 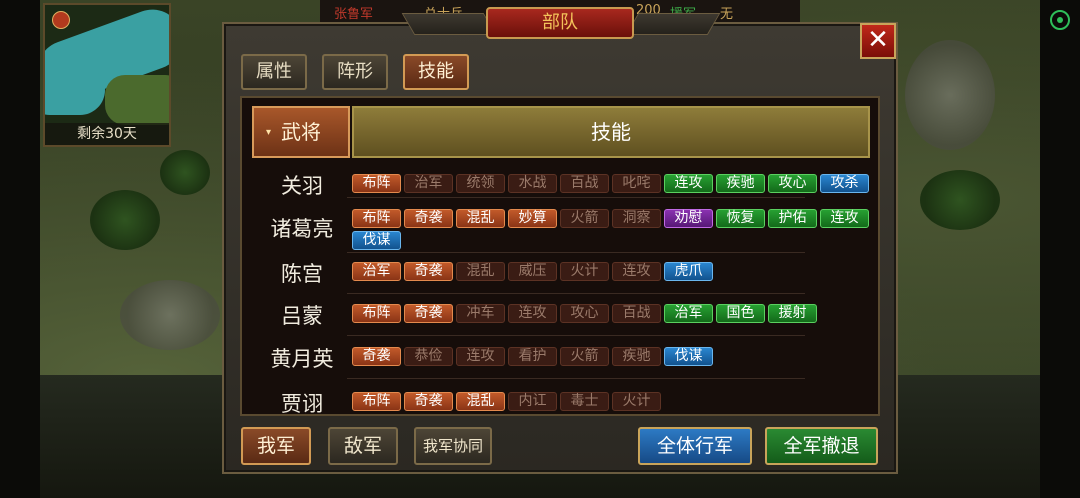 What do you see at coordinates (532, 183) in the screenshot?
I see `skill-tag: 水战` at bounding box center [532, 183].